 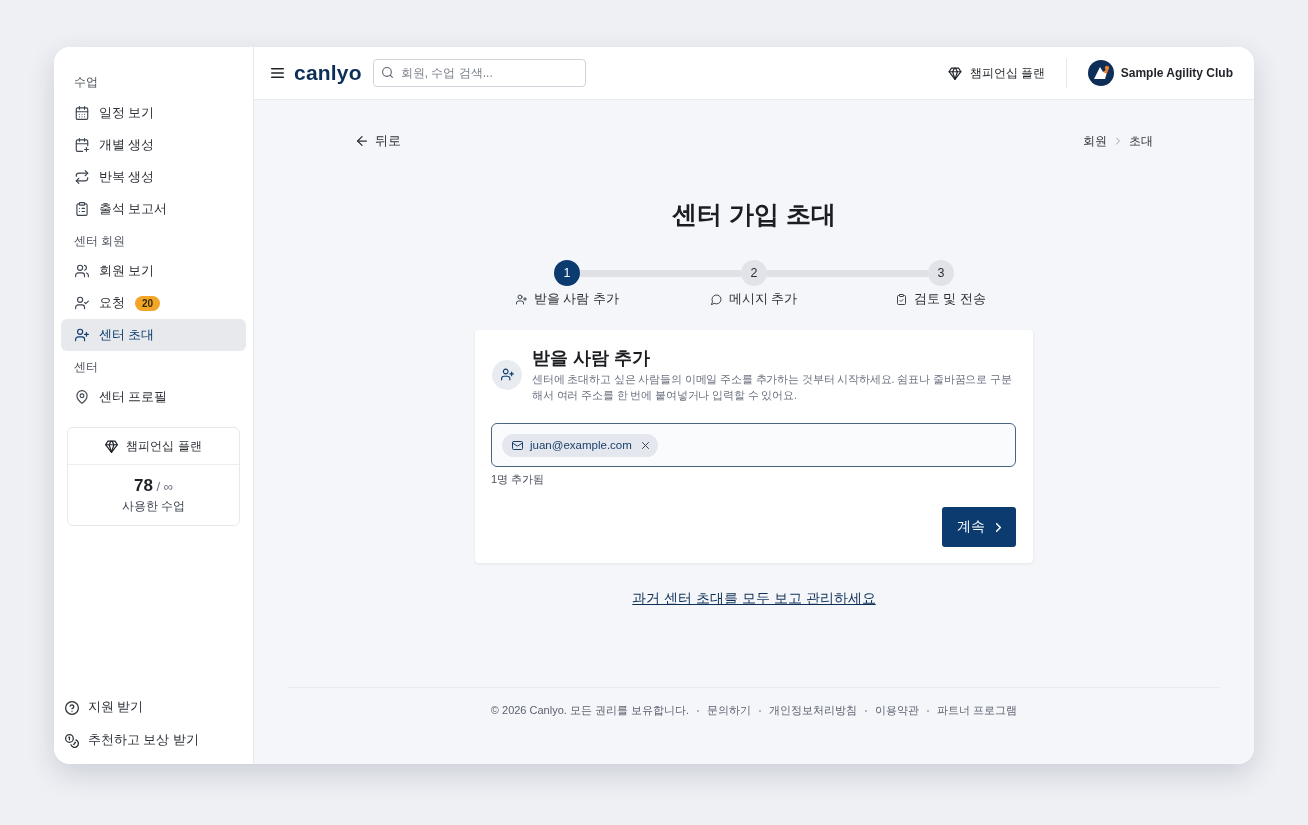 What do you see at coordinates (153, 335) in the screenshot?
I see `sidebar-item: 센터 초대` at bounding box center [153, 335].